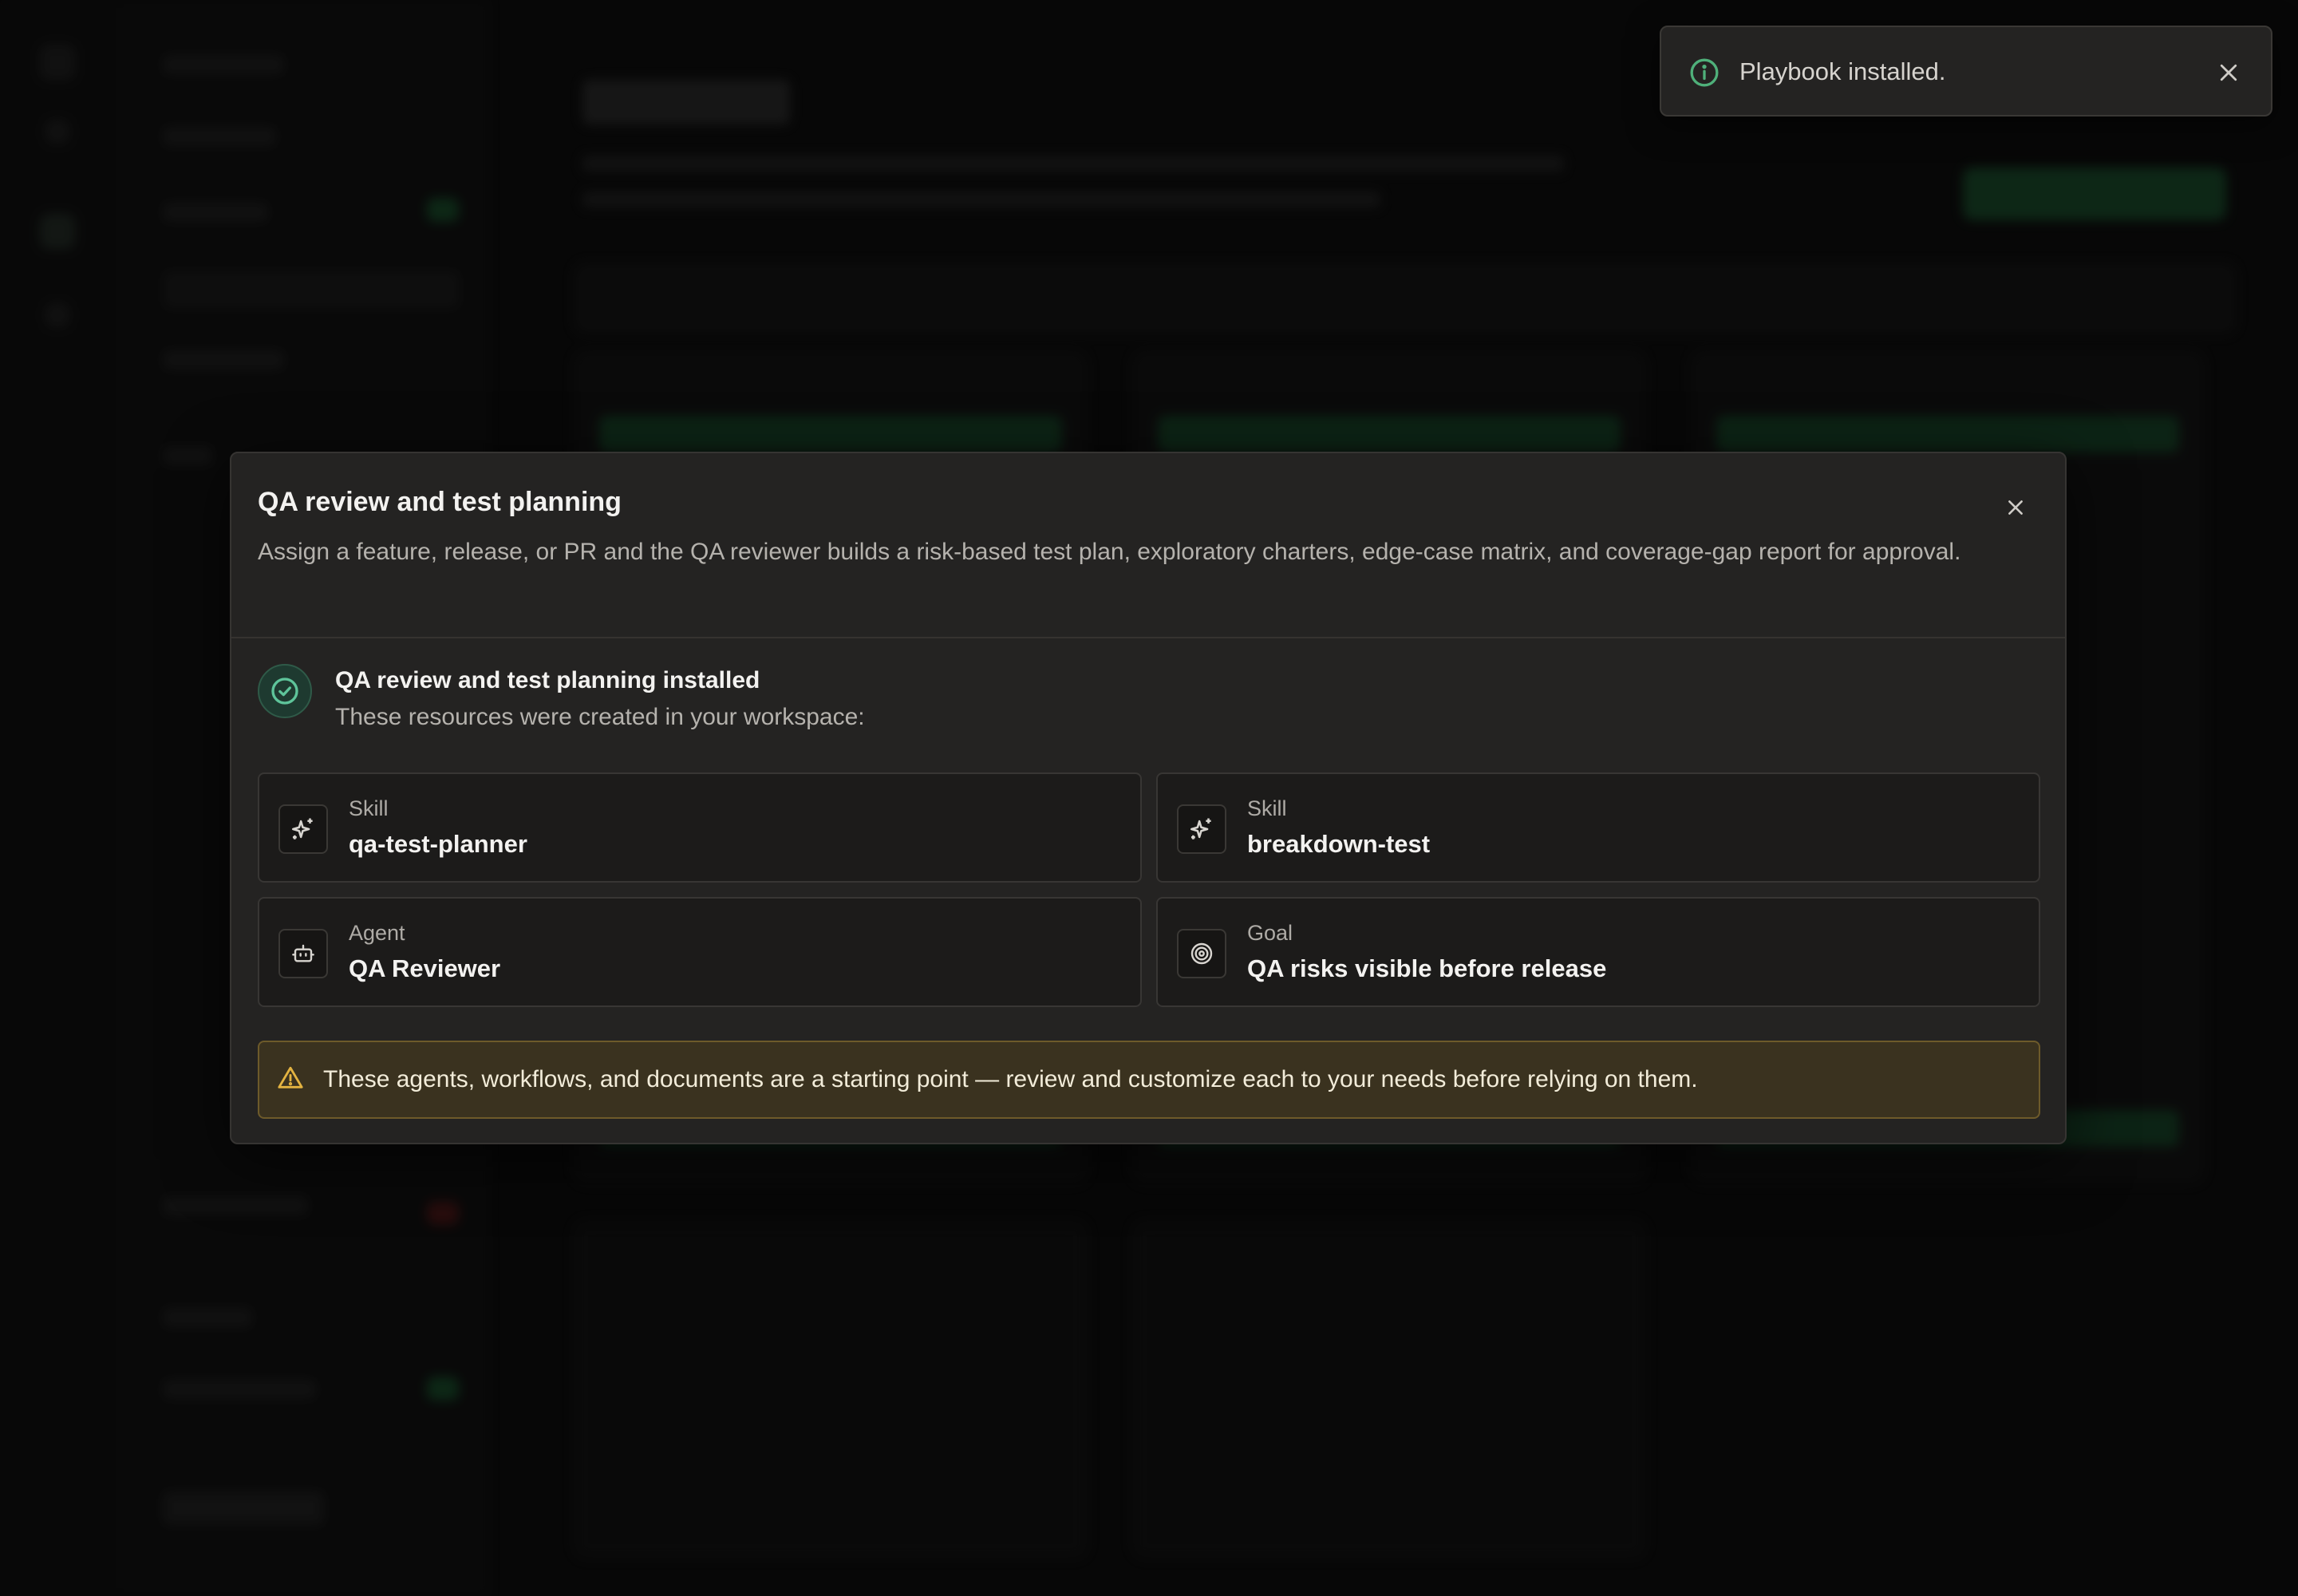 This screenshot has height=1596, width=2298. Describe the element at coordinates (285, 691) in the screenshot. I see `check-circle-icon` at that location.